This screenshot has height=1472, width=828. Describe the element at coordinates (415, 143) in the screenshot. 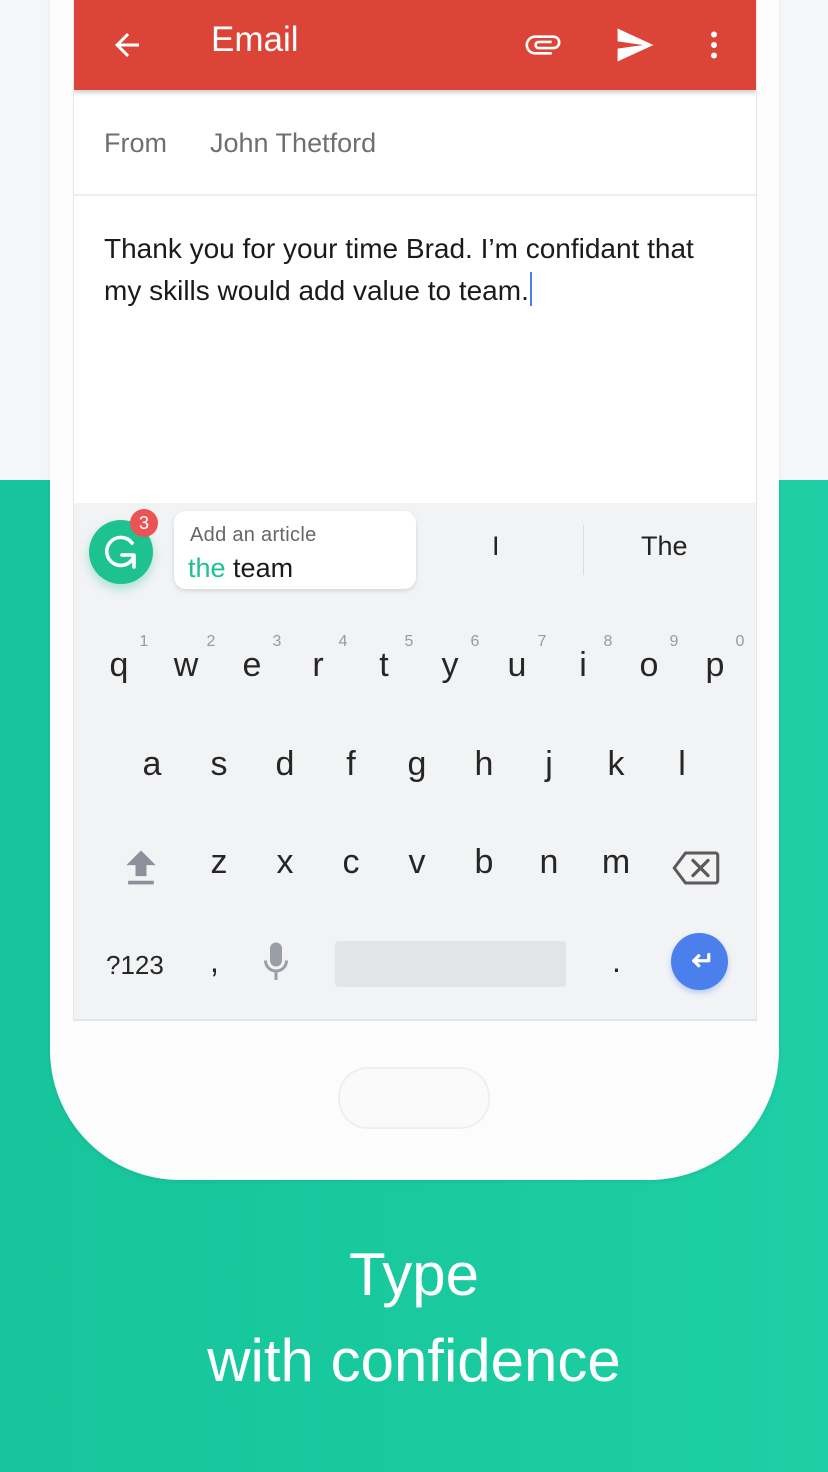

I see `from-row: From John Thetford` at that location.